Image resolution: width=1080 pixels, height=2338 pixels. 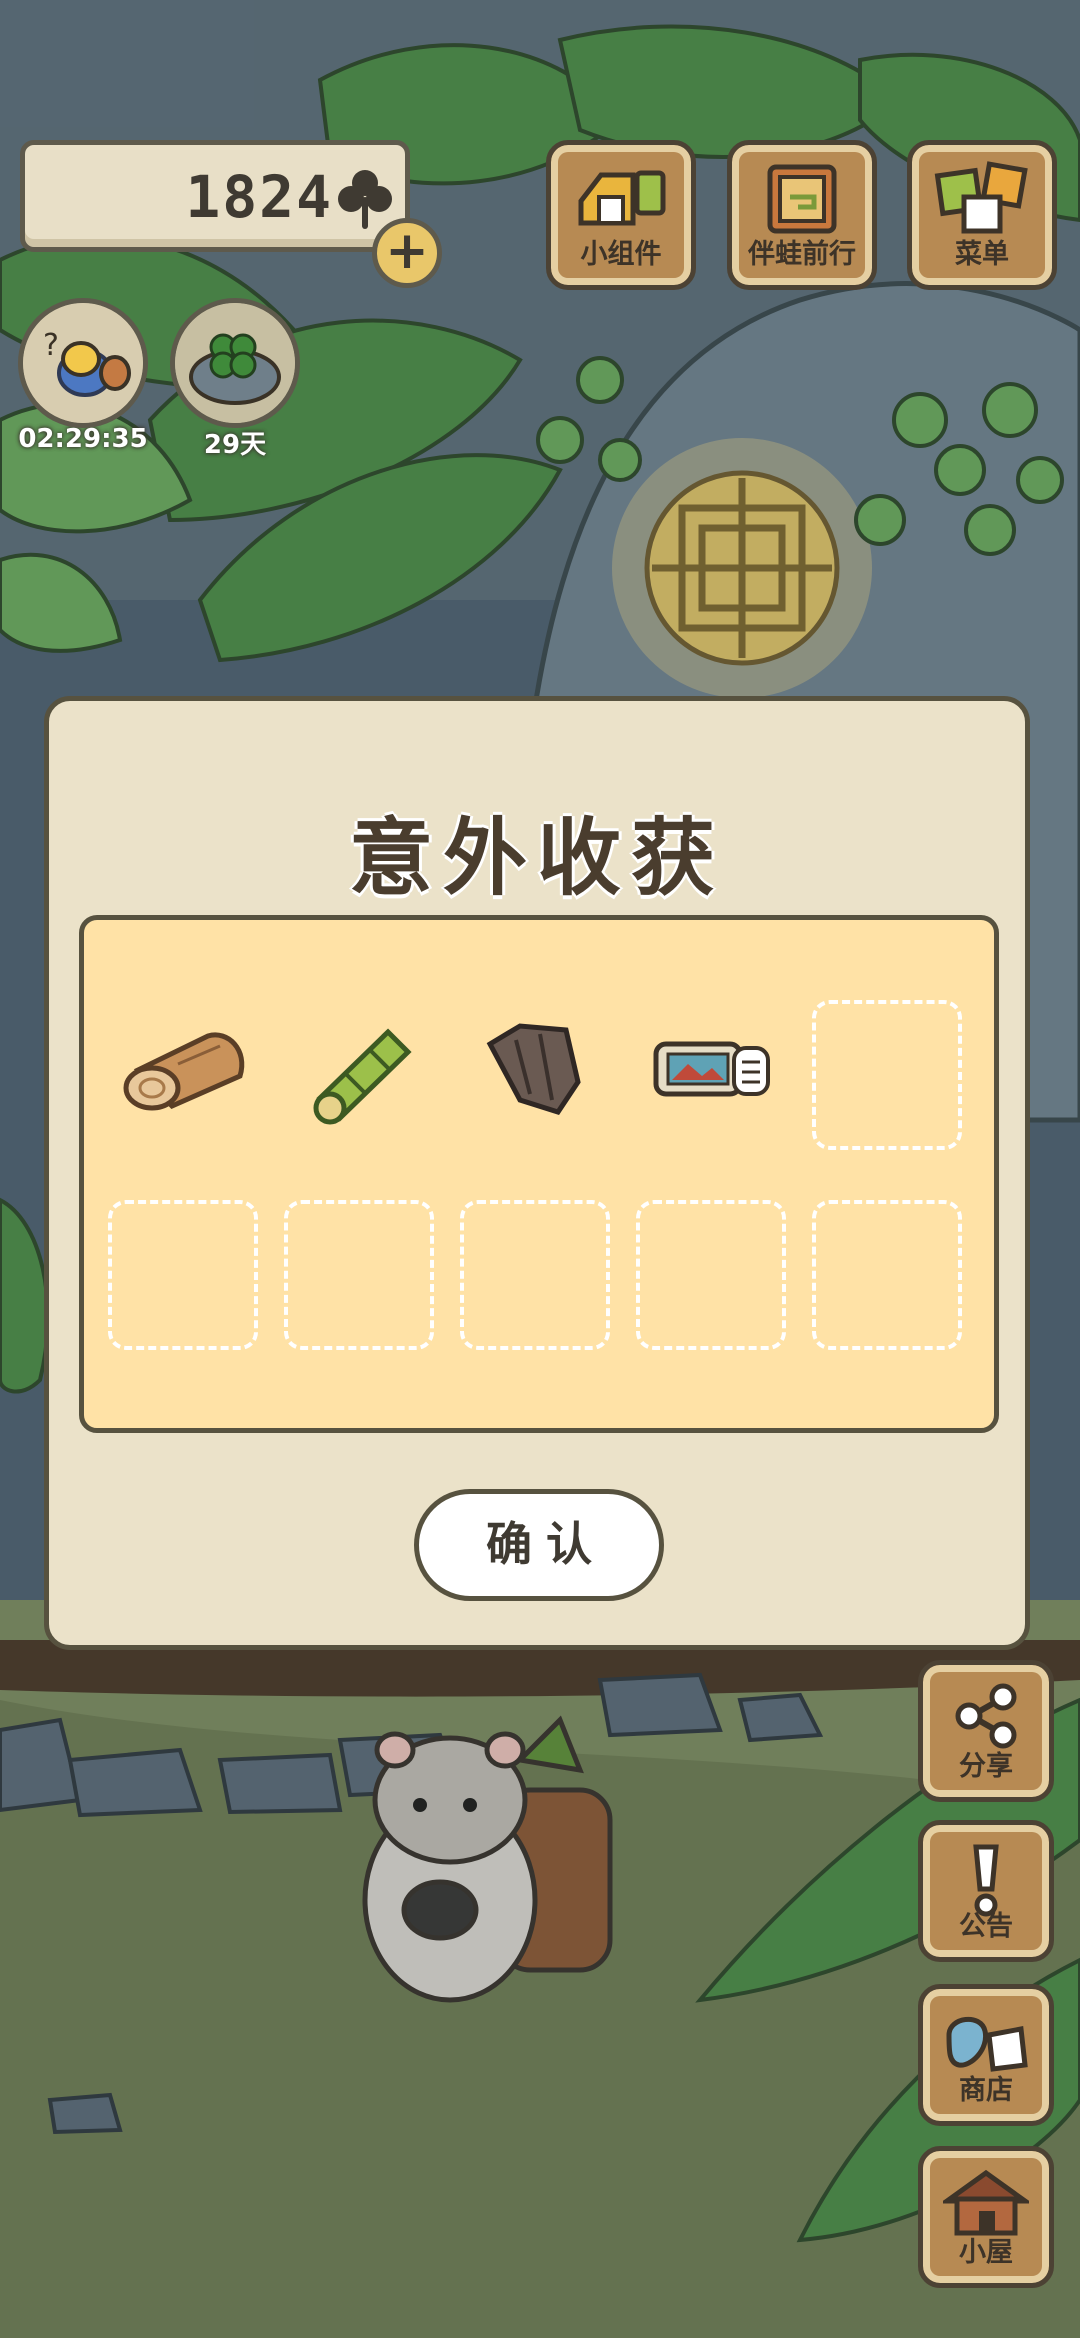 I want to click on house-button: 小屋, so click(x=986, y=2217).